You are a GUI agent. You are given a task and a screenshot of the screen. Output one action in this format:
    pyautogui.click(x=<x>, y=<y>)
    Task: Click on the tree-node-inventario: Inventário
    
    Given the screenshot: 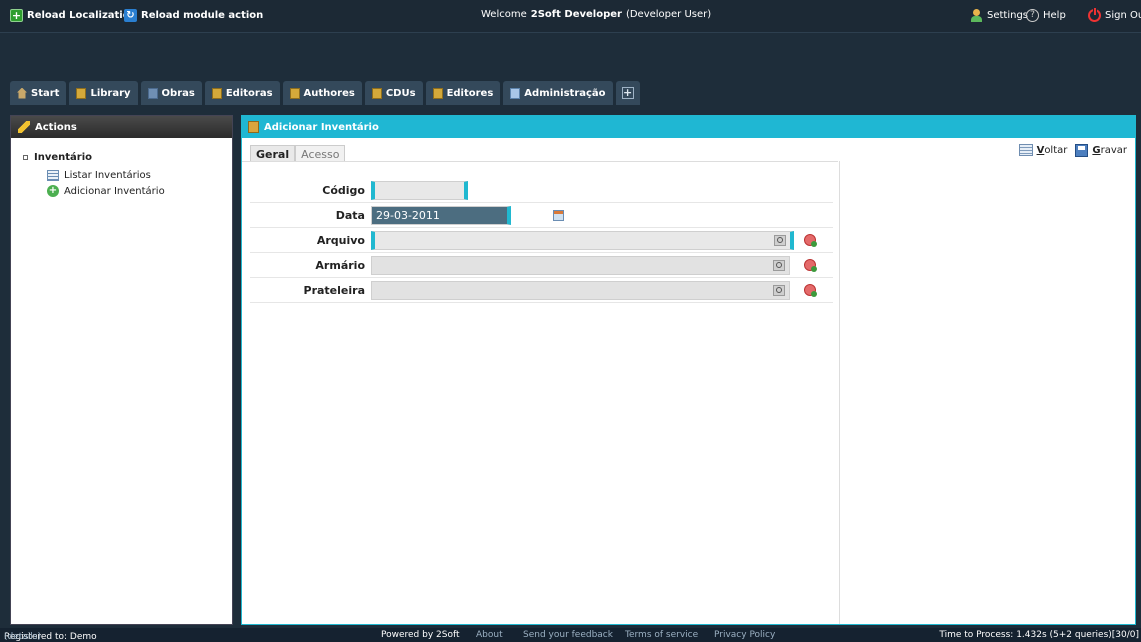 What is the action you would take?
    pyautogui.click(x=127, y=157)
    